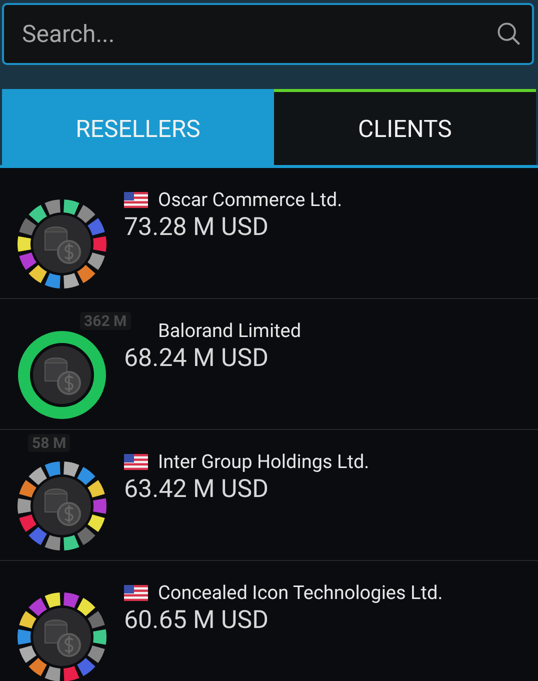  What do you see at coordinates (197, 489) in the screenshot?
I see `revenue-amount: 63.42 M USD` at bounding box center [197, 489].